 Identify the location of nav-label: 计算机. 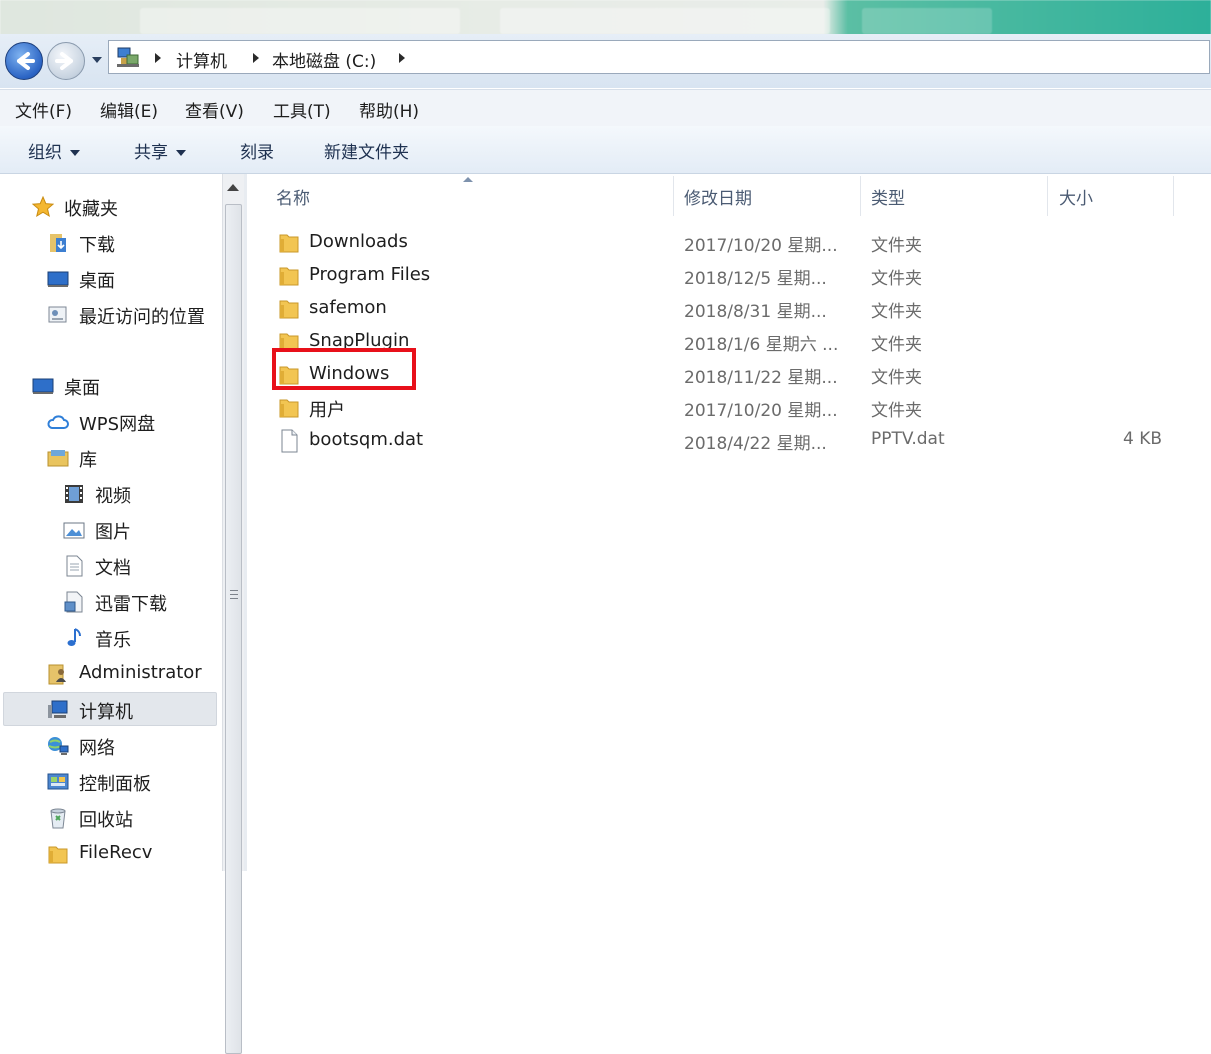
(106, 712).